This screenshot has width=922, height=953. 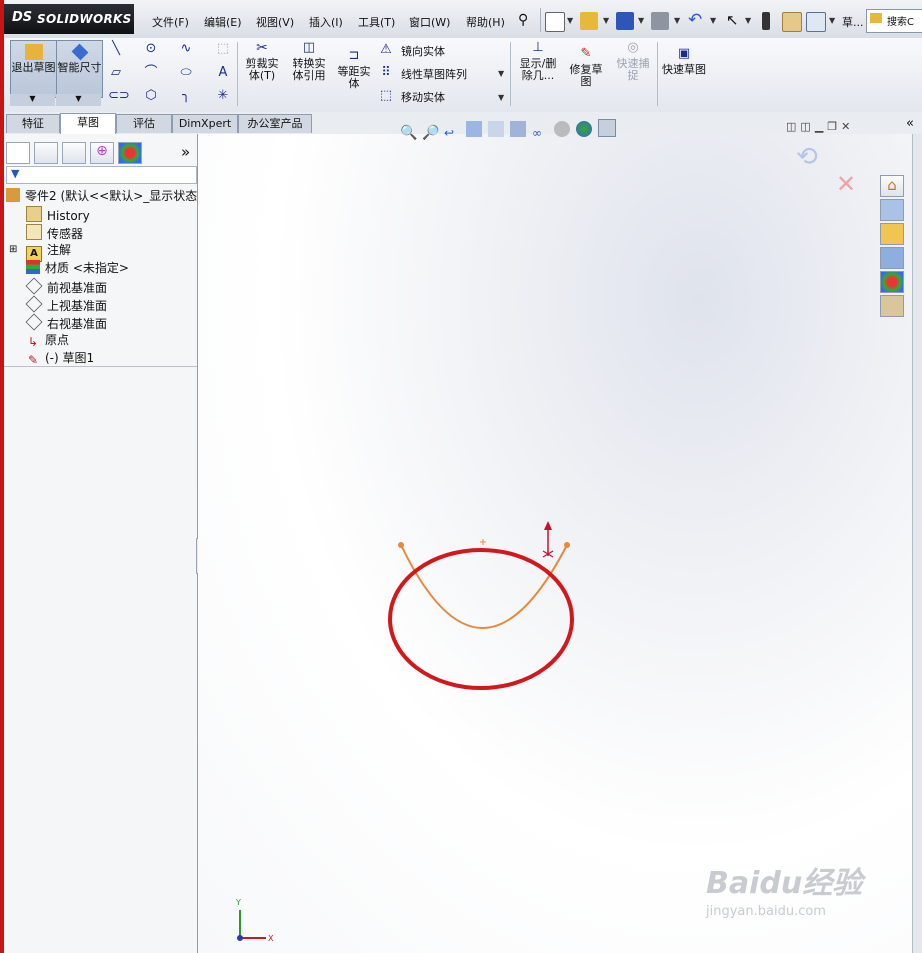 What do you see at coordinates (18, 153) in the screenshot?
I see `feature-manager-tab-icon` at bounding box center [18, 153].